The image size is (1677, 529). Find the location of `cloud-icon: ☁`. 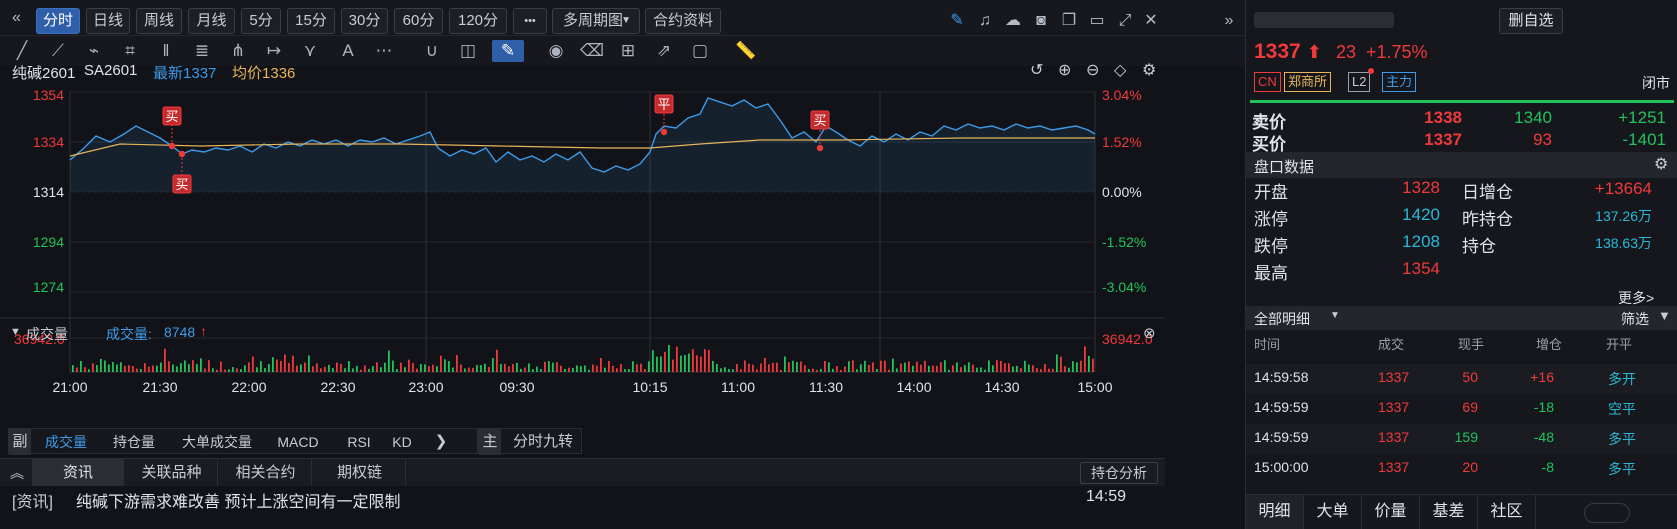

cloud-icon: ☁ is located at coordinates (1013, 21).